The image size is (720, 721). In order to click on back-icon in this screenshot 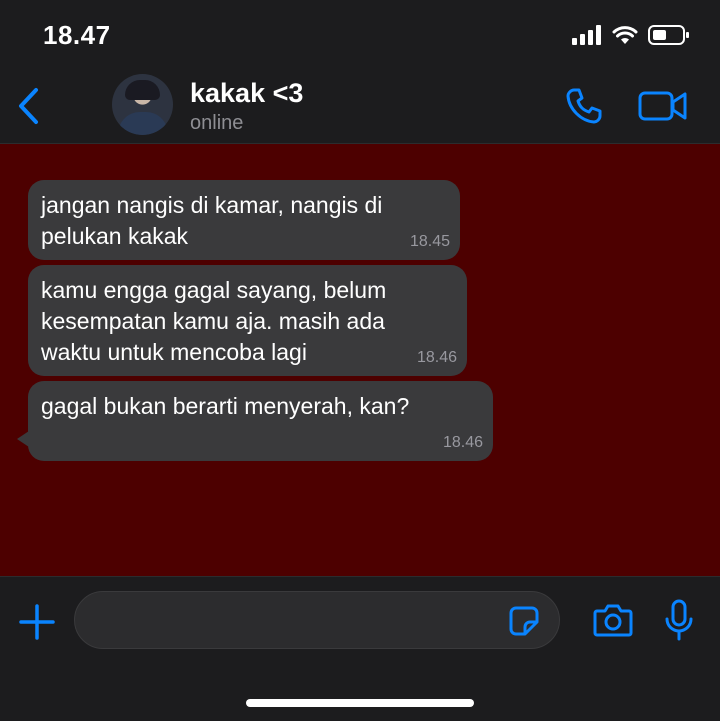, I will do `click(29, 106)`.